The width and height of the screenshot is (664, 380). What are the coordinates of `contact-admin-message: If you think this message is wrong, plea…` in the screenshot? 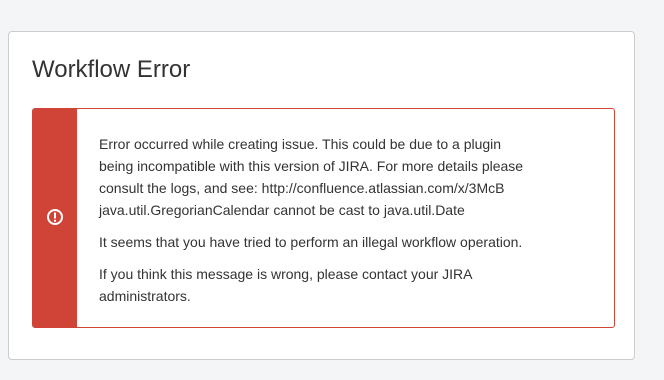 It's located at (349, 285).